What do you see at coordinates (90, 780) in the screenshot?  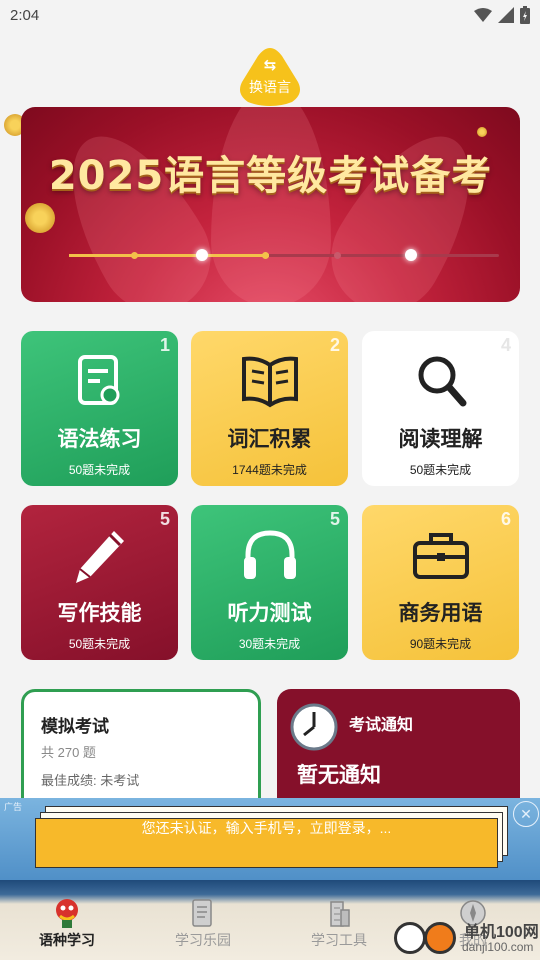 I see `mock-exam-best-score: 最佳成绩: 未考试` at bounding box center [90, 780].